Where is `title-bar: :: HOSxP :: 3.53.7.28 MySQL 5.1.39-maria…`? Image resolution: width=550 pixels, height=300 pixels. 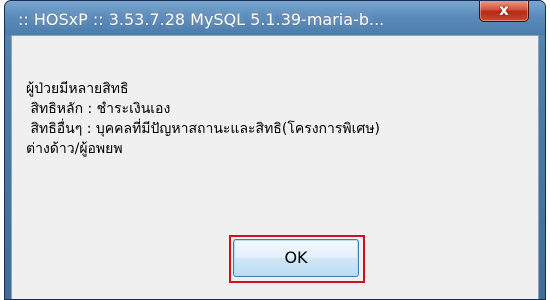
title-bar: :: HOSxP :: 3.53.7.28 MySQL 5.1.39-maria… is located at coordinates (275, 18).